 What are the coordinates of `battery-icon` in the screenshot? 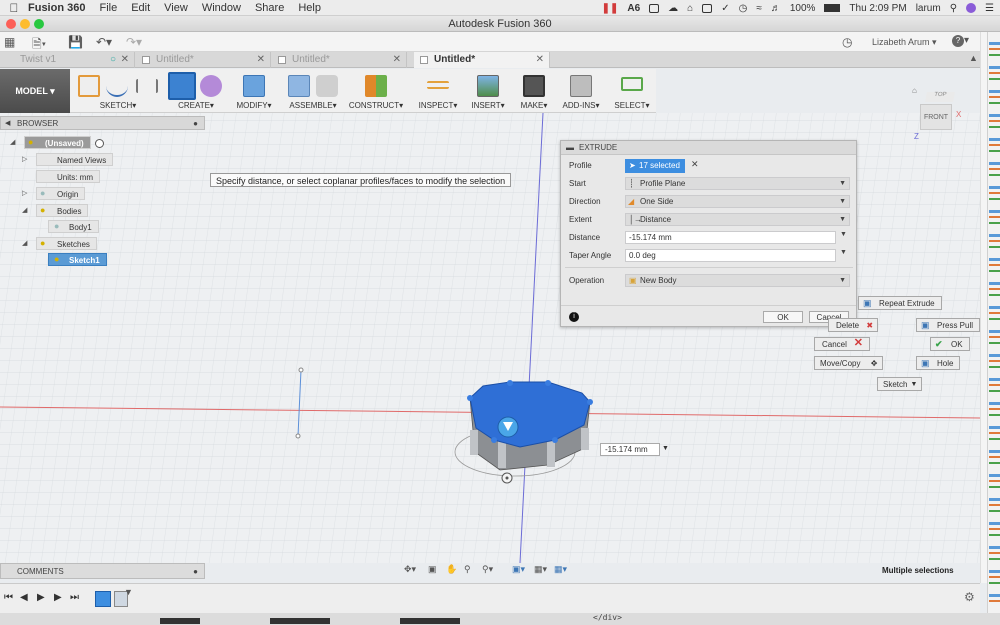 It's located at (832, 8).